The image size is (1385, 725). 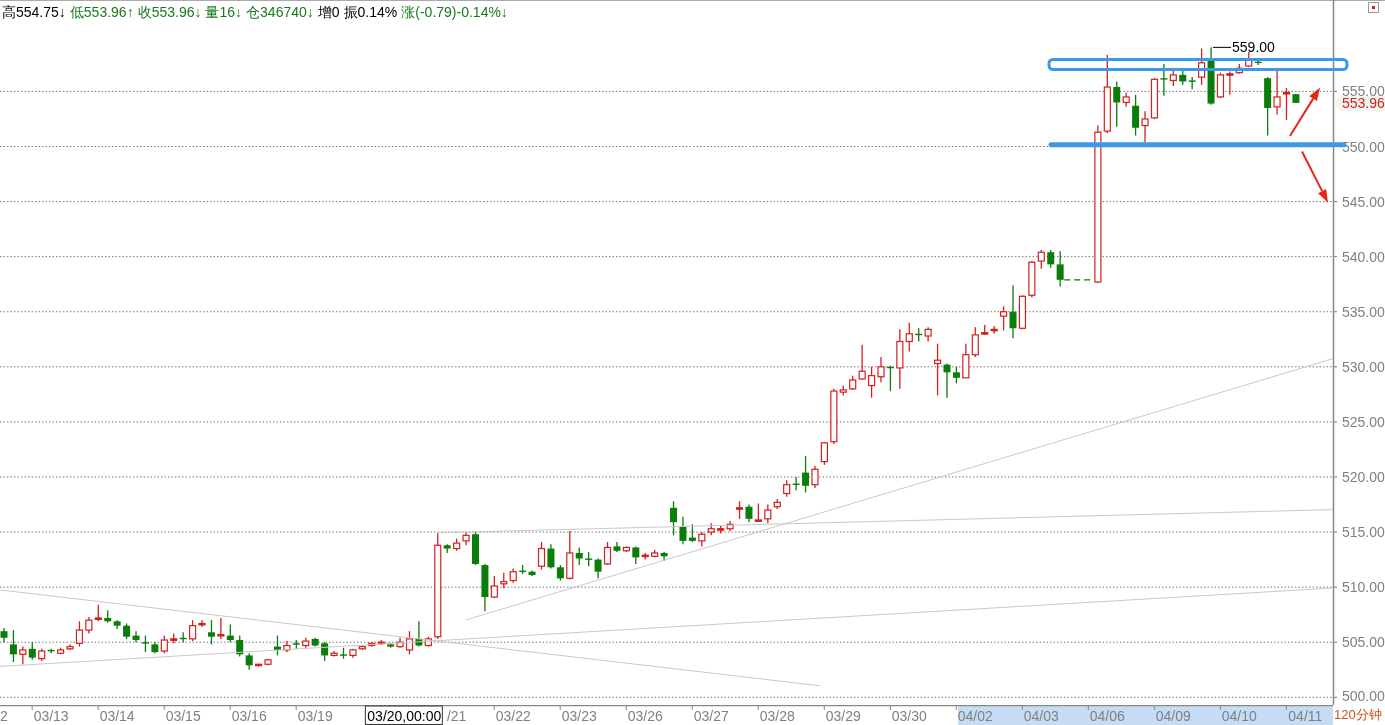 I want to click on max-price-label: 559.00, so click(x=1253, y=47).